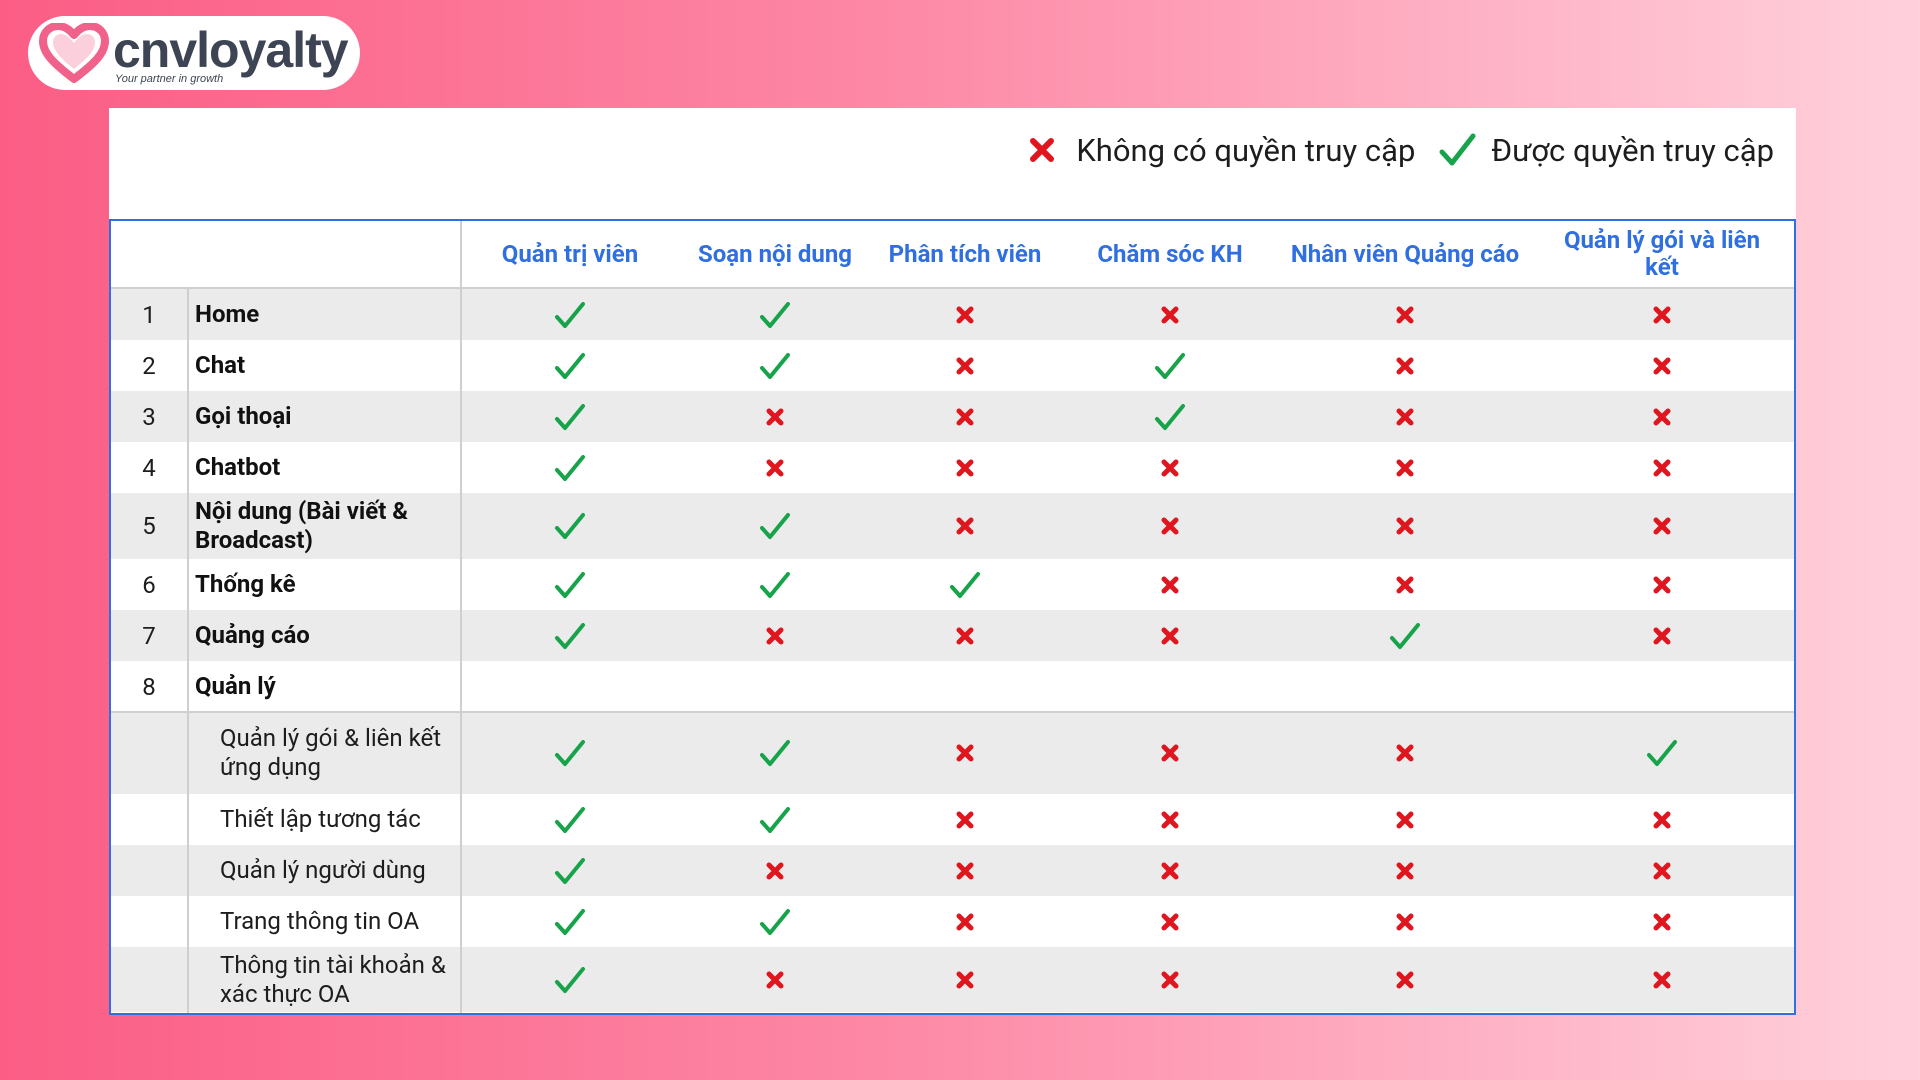 This screenshot has height=1080, width=1920. What do you see at coordinates (320, 921) in the screenshot?
I see `feature-name: Trang thông tin OA` at bounding box center [320, 921].